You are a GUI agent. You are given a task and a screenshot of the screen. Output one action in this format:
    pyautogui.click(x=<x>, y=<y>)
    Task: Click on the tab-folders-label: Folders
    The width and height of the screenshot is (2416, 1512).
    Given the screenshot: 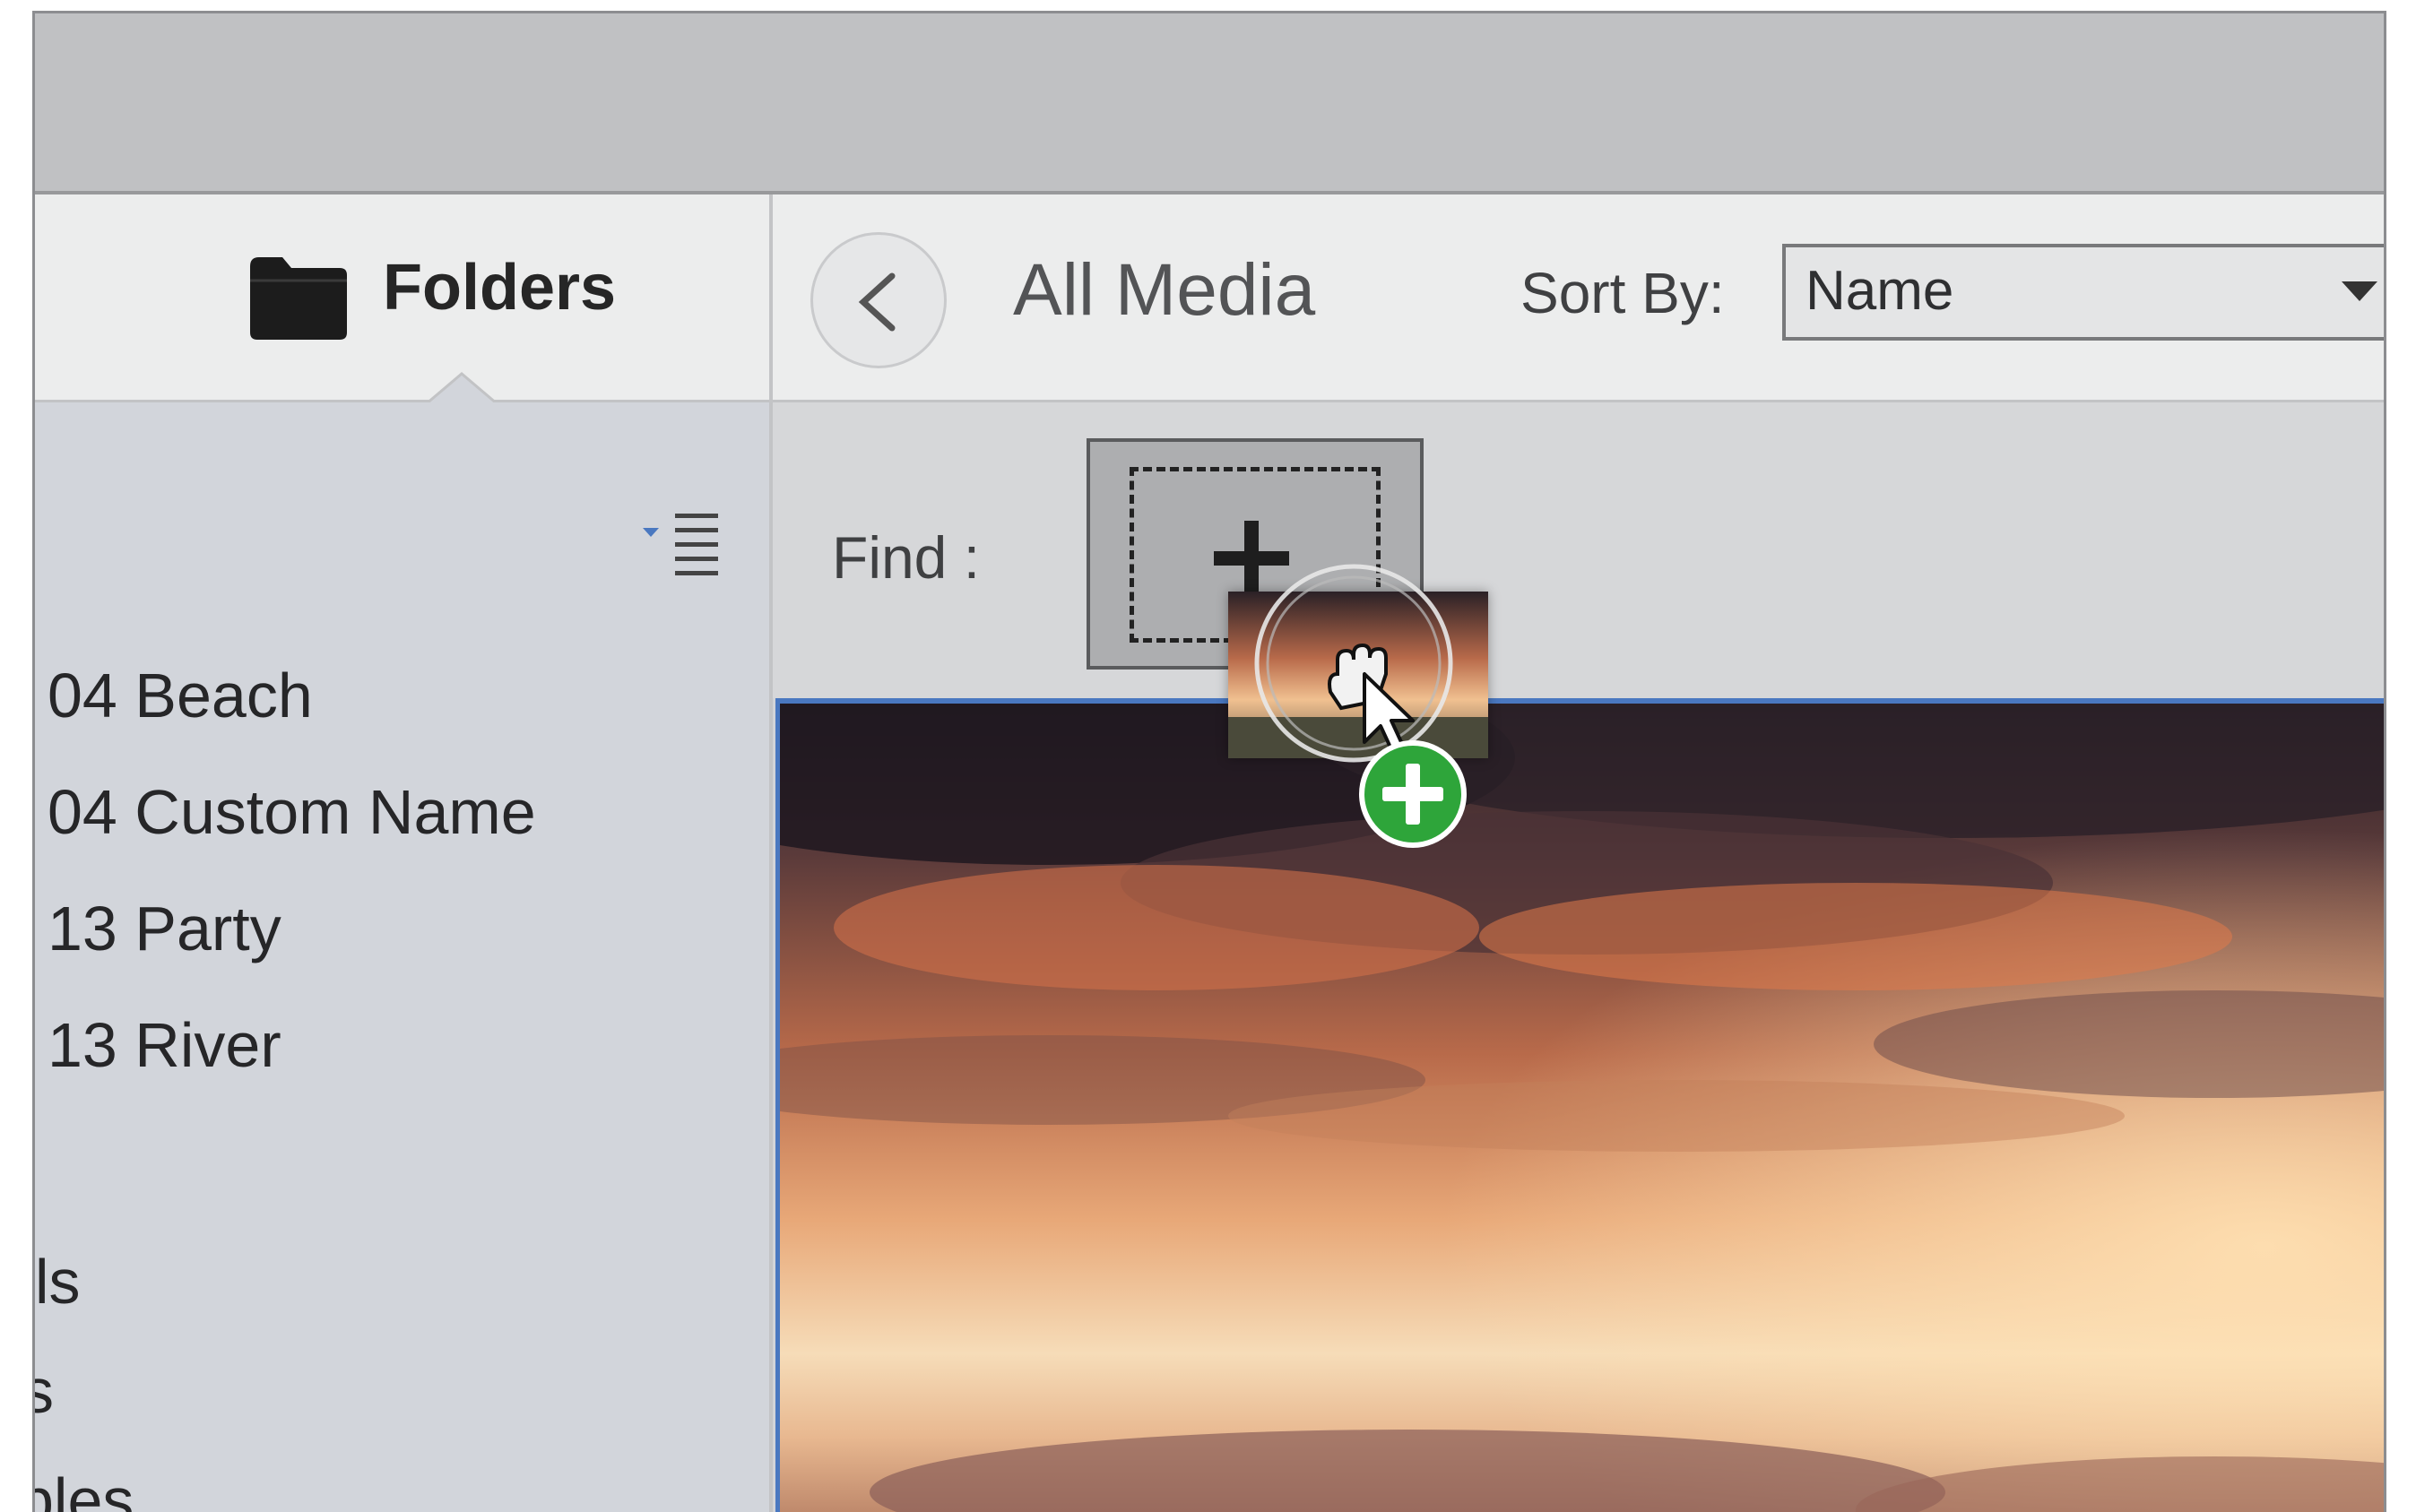 What is the action you would take?
    pyautogui.click(x=500, y=288)
    